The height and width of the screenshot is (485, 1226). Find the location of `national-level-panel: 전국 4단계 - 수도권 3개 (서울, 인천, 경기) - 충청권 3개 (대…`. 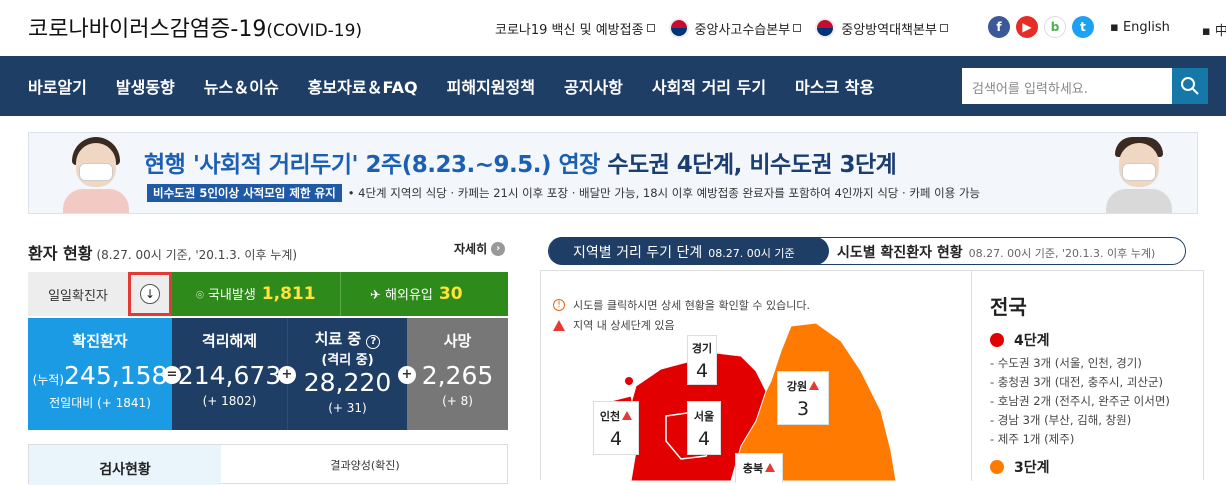

national-level-panel: 전국 4단계 - 수도권 3개 (서울, 인천, 경기) - 충청권 3개 (대… is located at coordinates (1088, 376).